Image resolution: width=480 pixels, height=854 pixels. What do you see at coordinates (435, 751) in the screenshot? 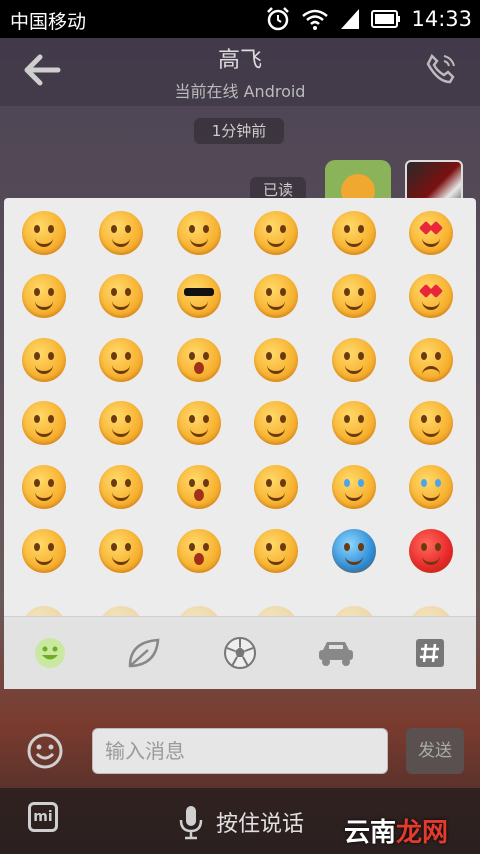
I see `send-button: 发送` at bounding box center [435, 751].